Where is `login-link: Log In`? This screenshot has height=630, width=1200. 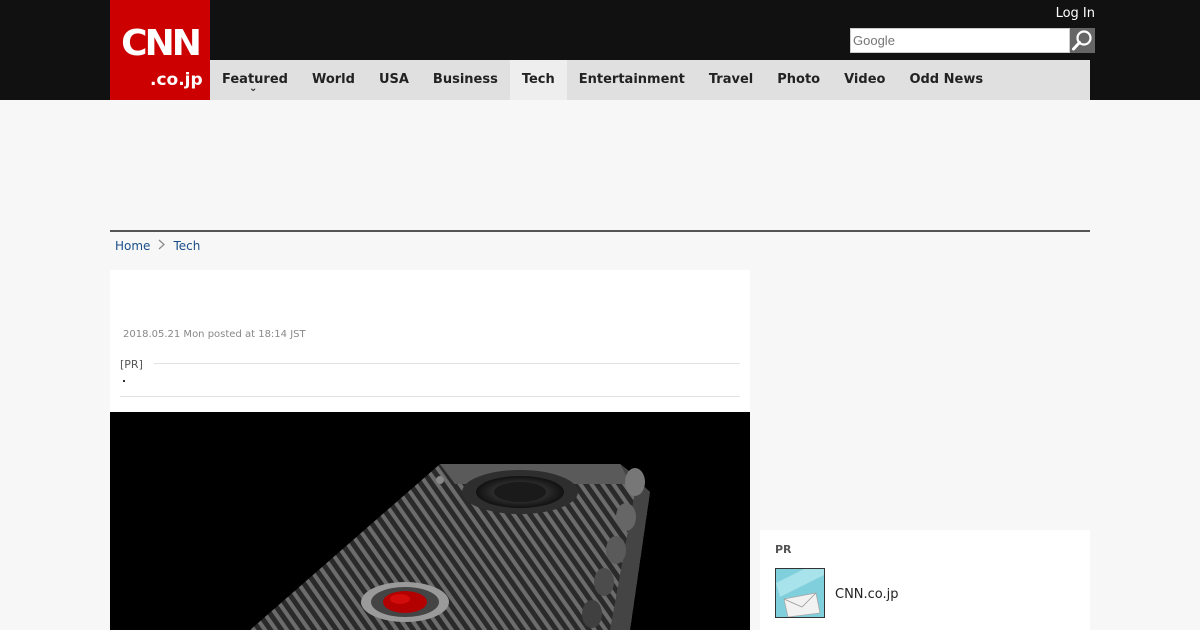
login-link: Log In is located at coordinates (1075, 13).